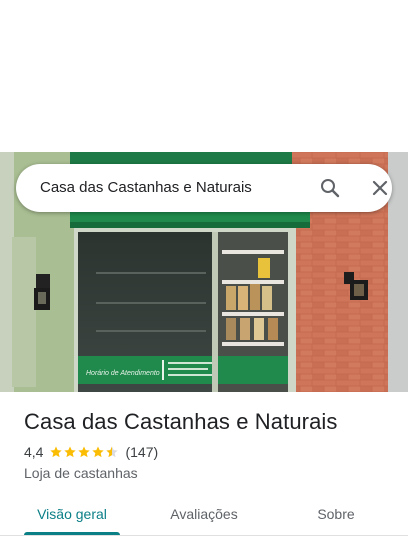 The width and height of the screenshot is (408, 544). What do you see at coordinates (330, 188) in the screenshot?
I see `search-icon` at bounding box center [330, 188].